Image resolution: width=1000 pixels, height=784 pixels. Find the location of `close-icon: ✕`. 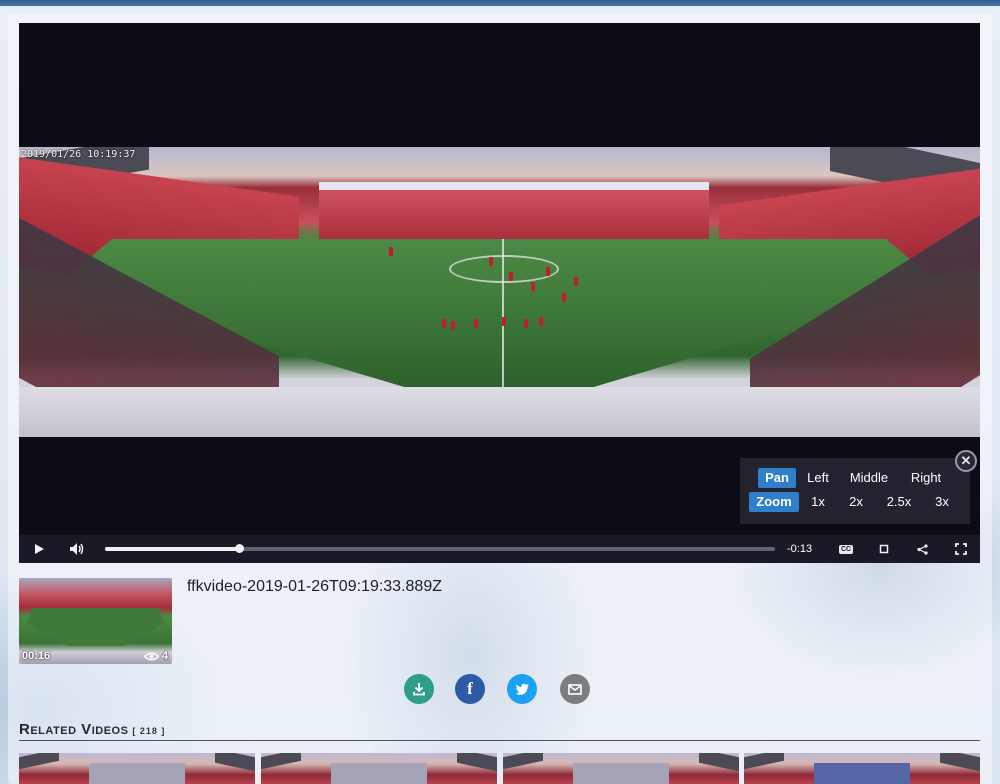

close-icon: ✕ is located at coordinates (966, 461).